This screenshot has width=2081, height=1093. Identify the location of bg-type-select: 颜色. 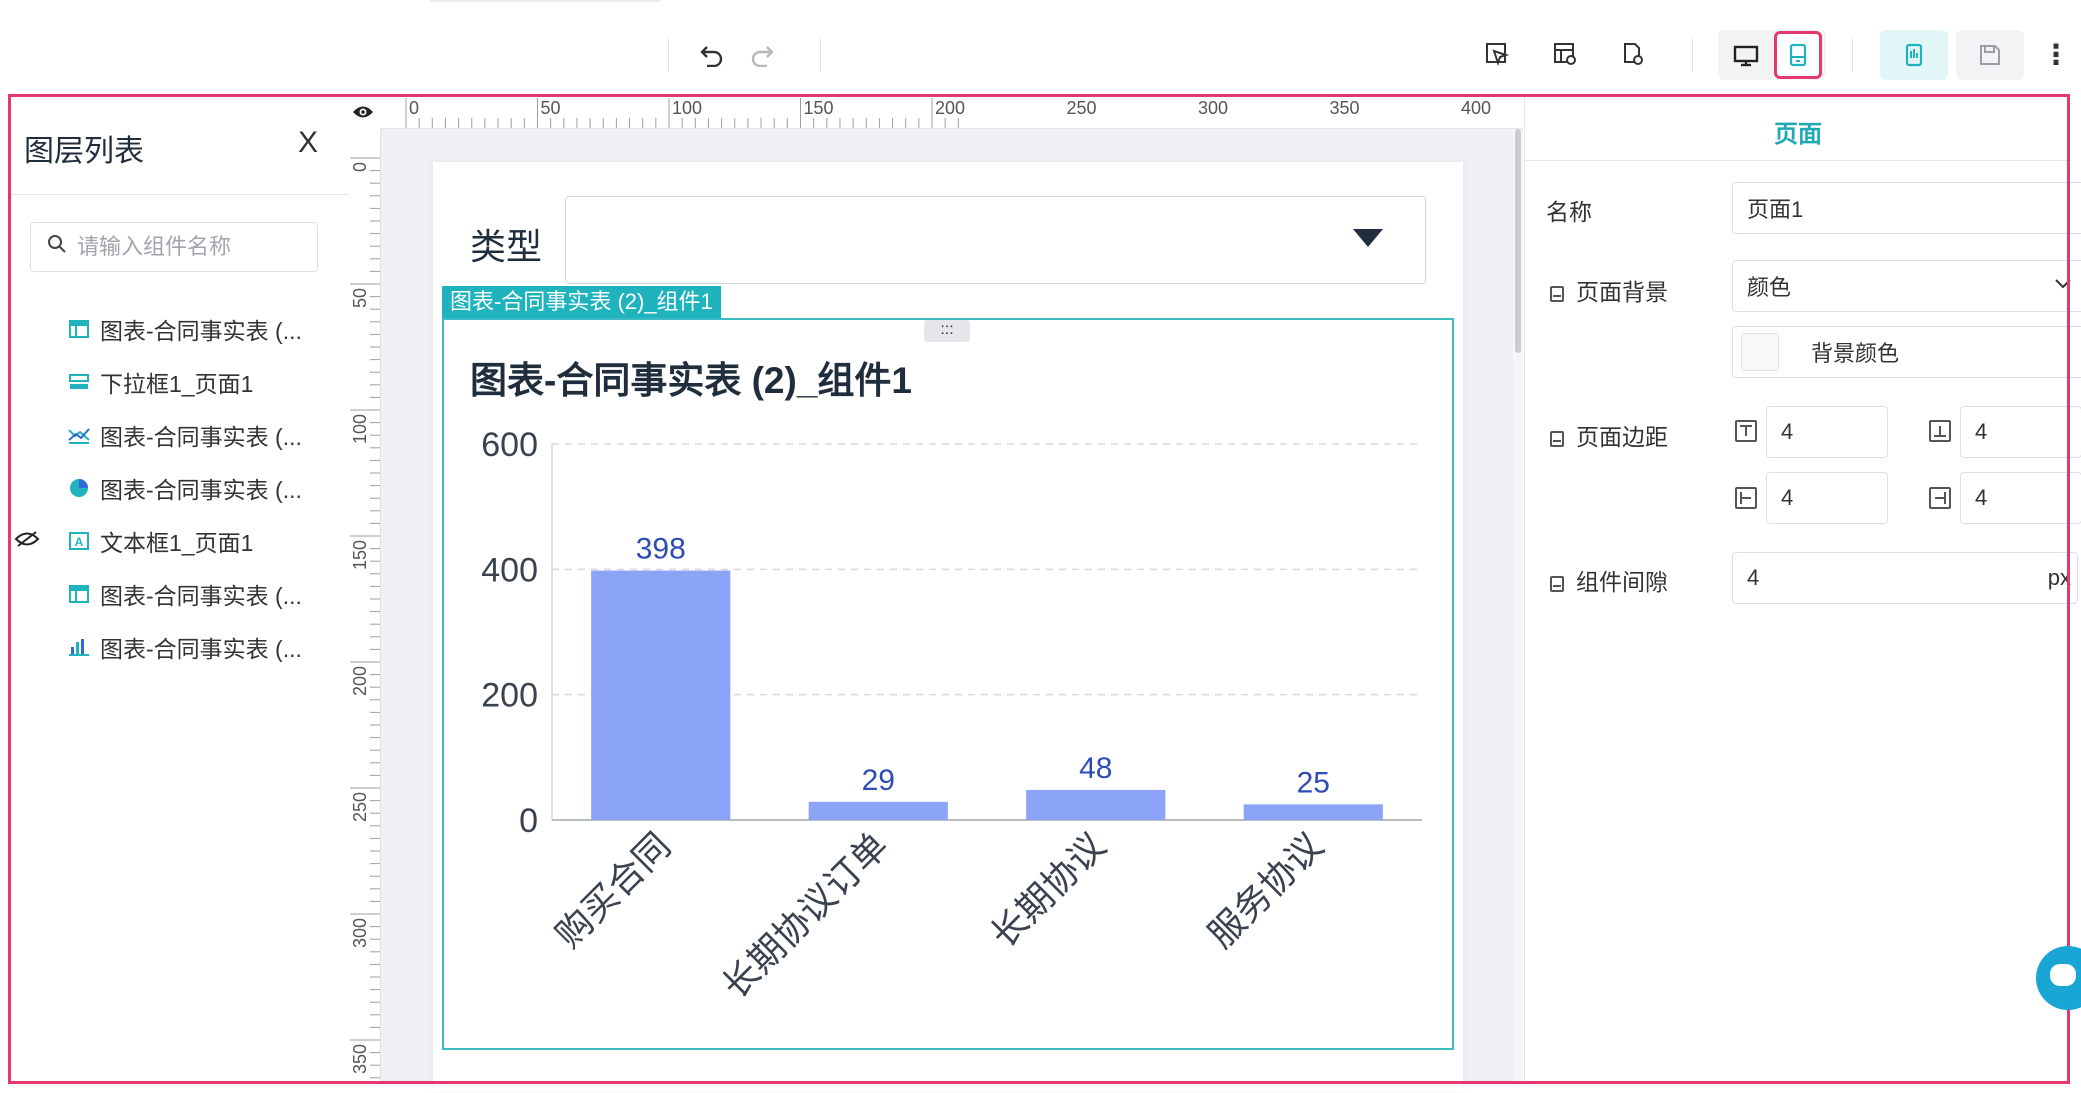
(1906, 286).